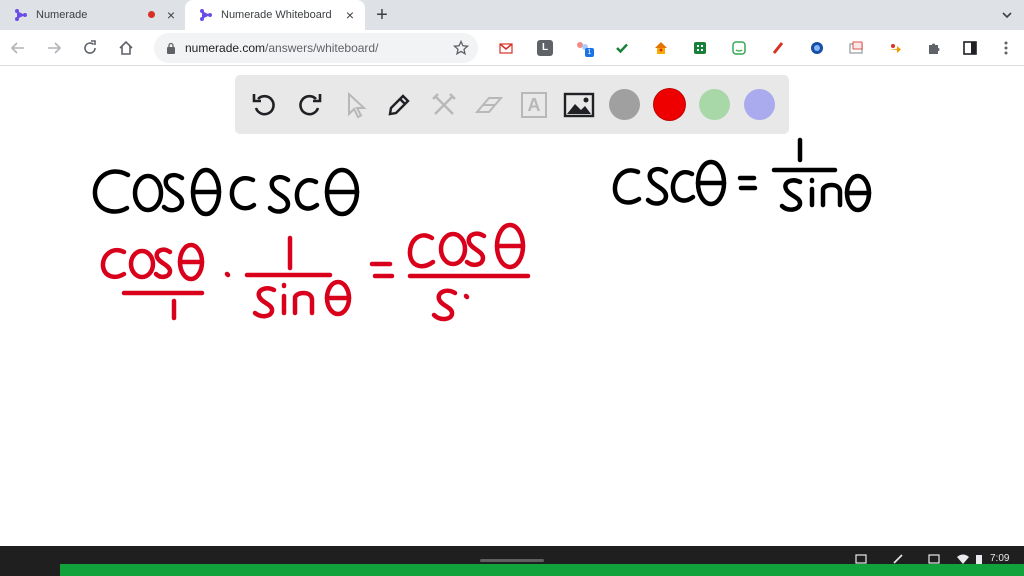  I want to click on tools-button, so click(444, 105).